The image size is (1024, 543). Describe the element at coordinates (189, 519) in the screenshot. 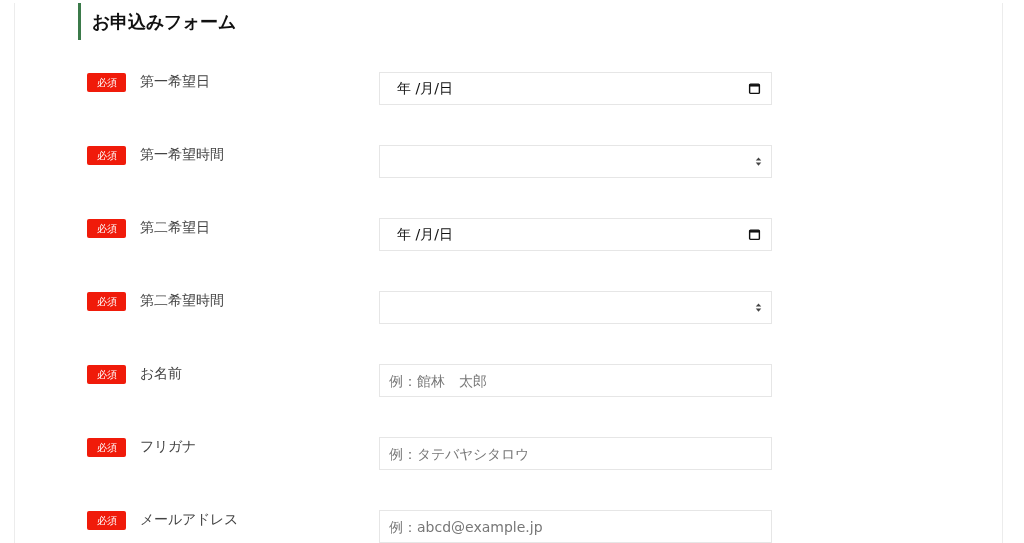

I see `field-label: メールアドレス` at that location.